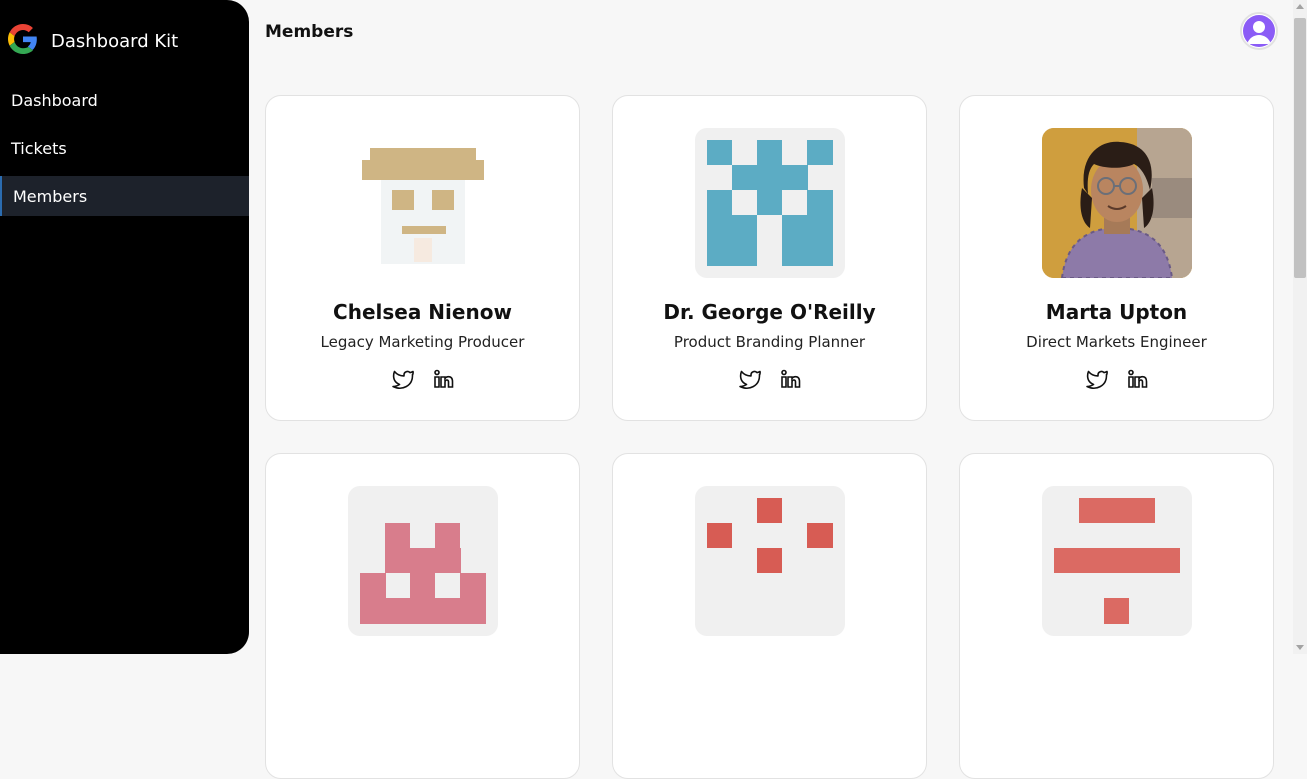  What do you see at coordinates (1116, 312) in the screenshot?
I see `member-name: Marta Upton` at bounding box center [1116, 312].